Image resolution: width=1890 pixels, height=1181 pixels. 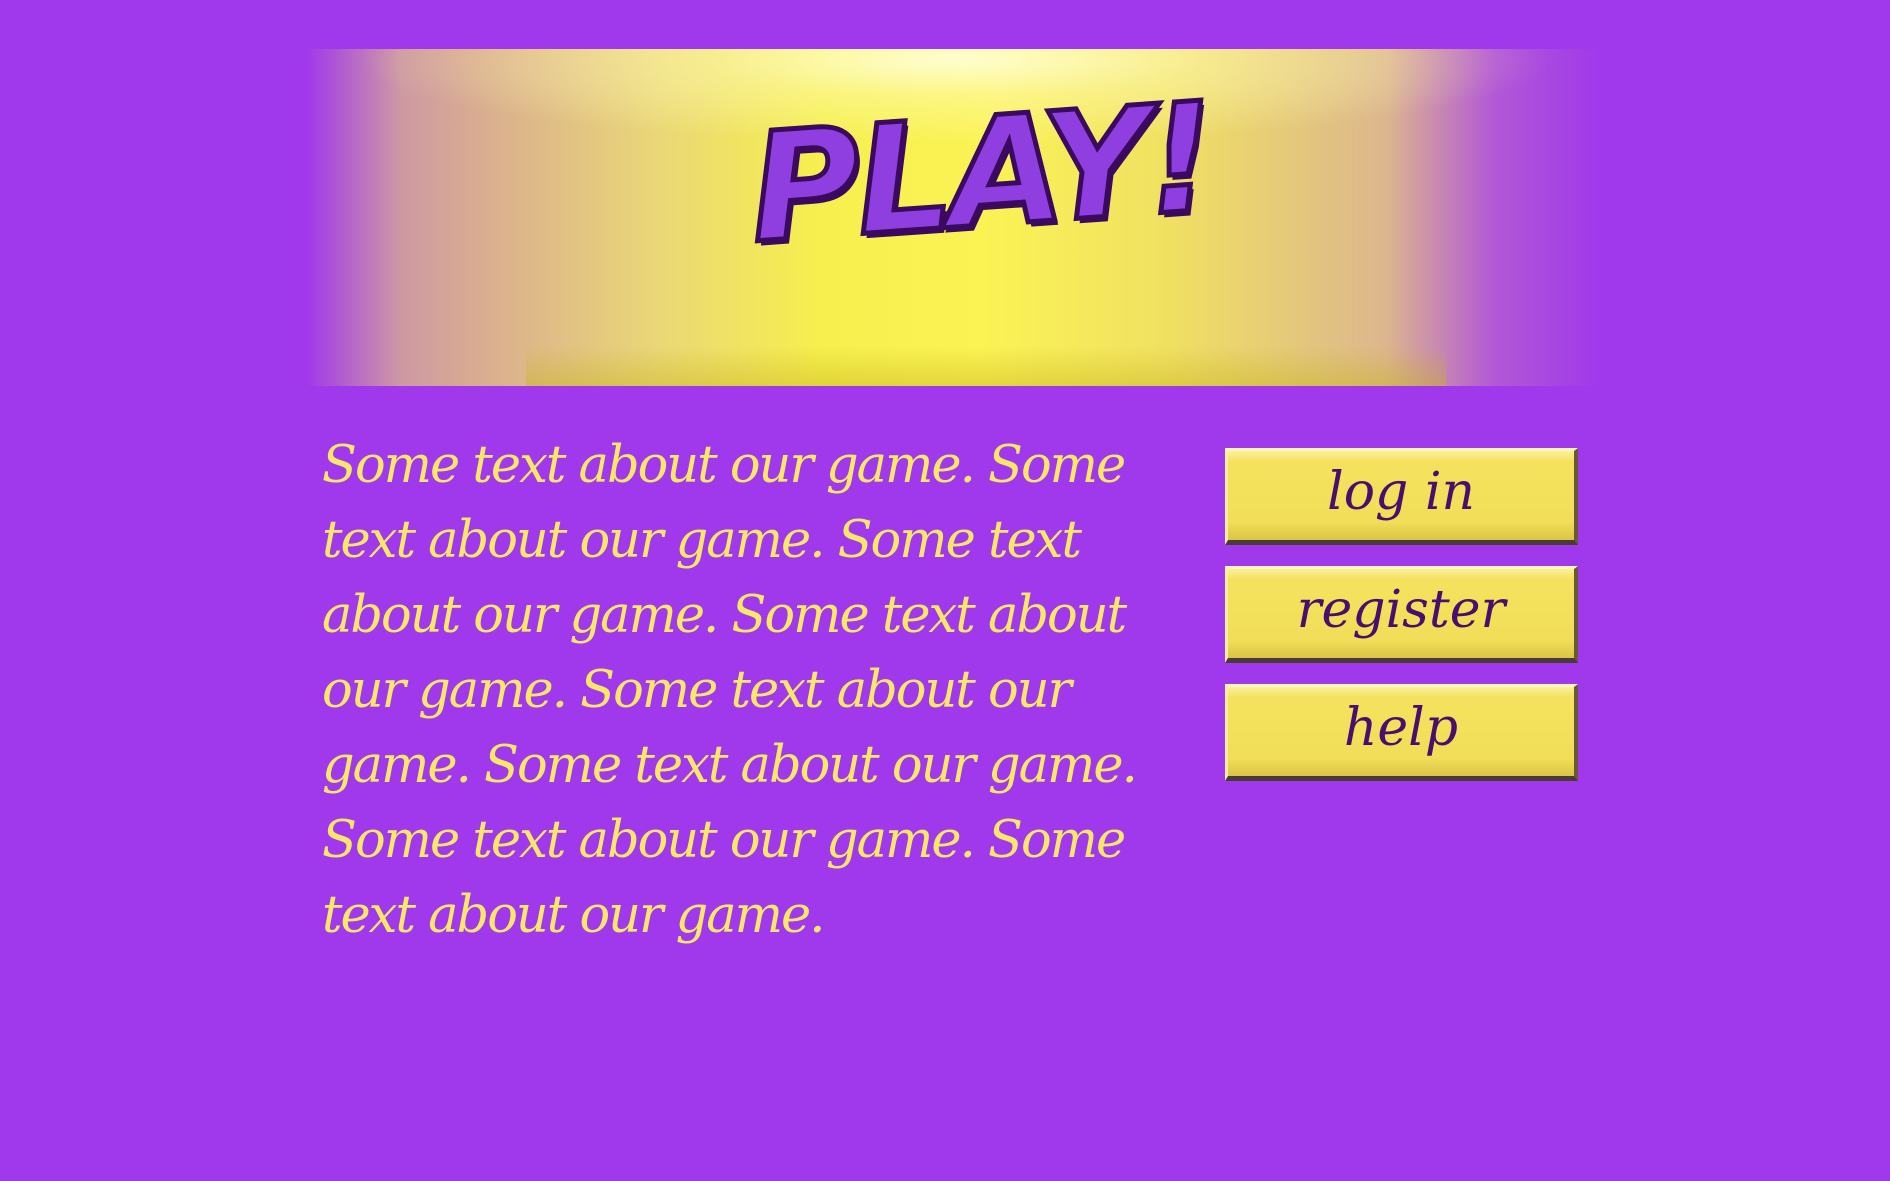 What do you see at coordinates (1401, 732) in the screenshot?
I see `help-button: help` at bounding box center [1401, 732].